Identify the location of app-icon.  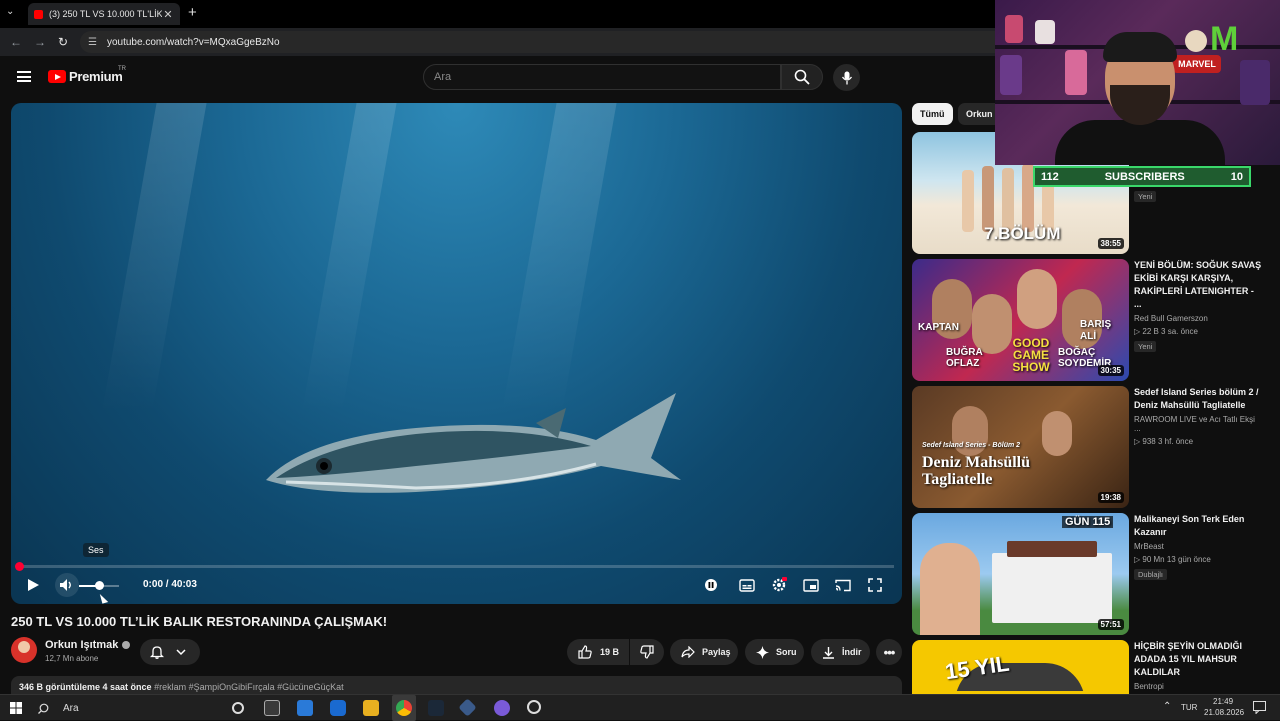
(467, 707).